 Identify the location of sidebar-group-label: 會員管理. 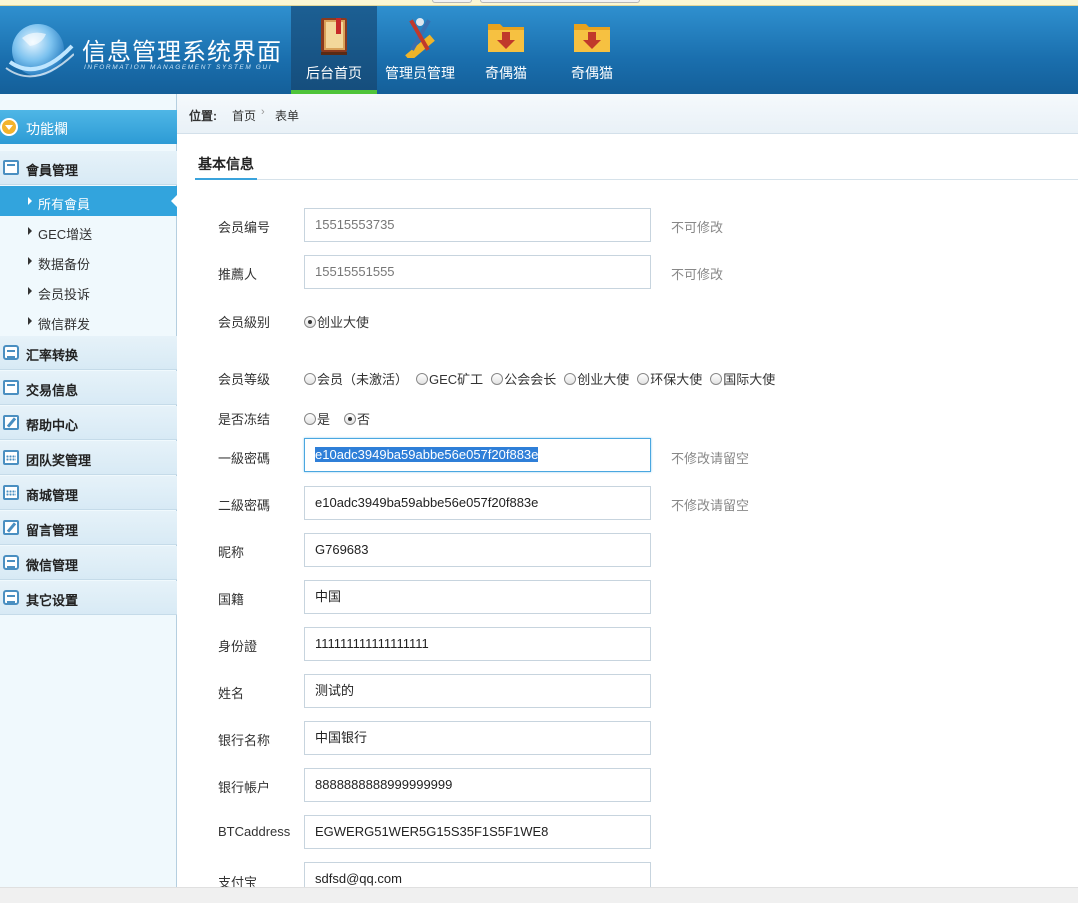
(52, 170).